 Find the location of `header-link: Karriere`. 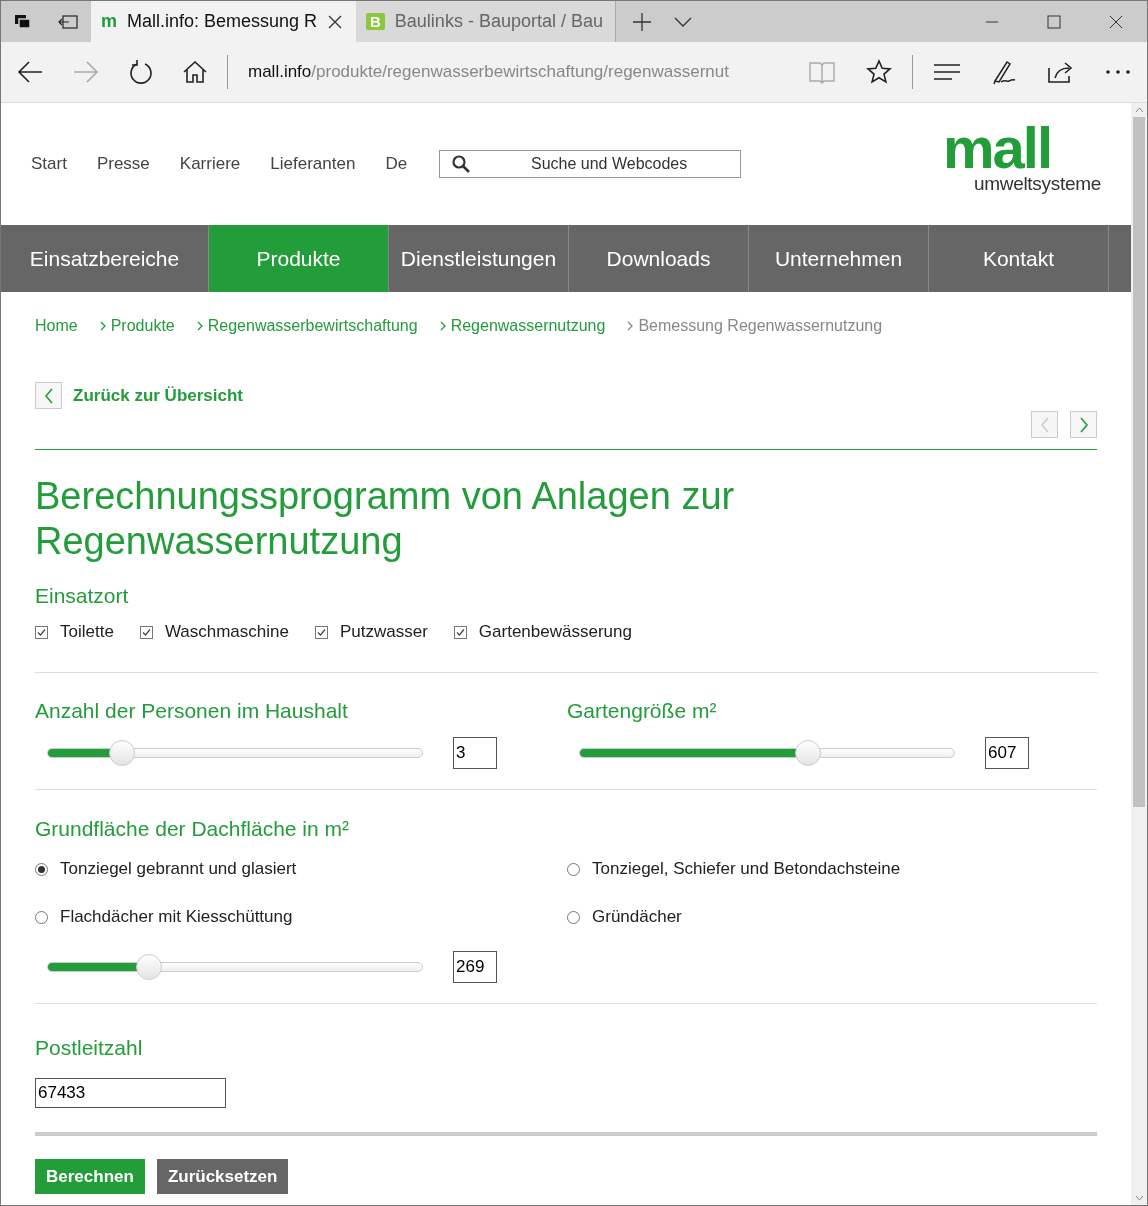

header-link: Karriere is located at coordinates (210, 164).